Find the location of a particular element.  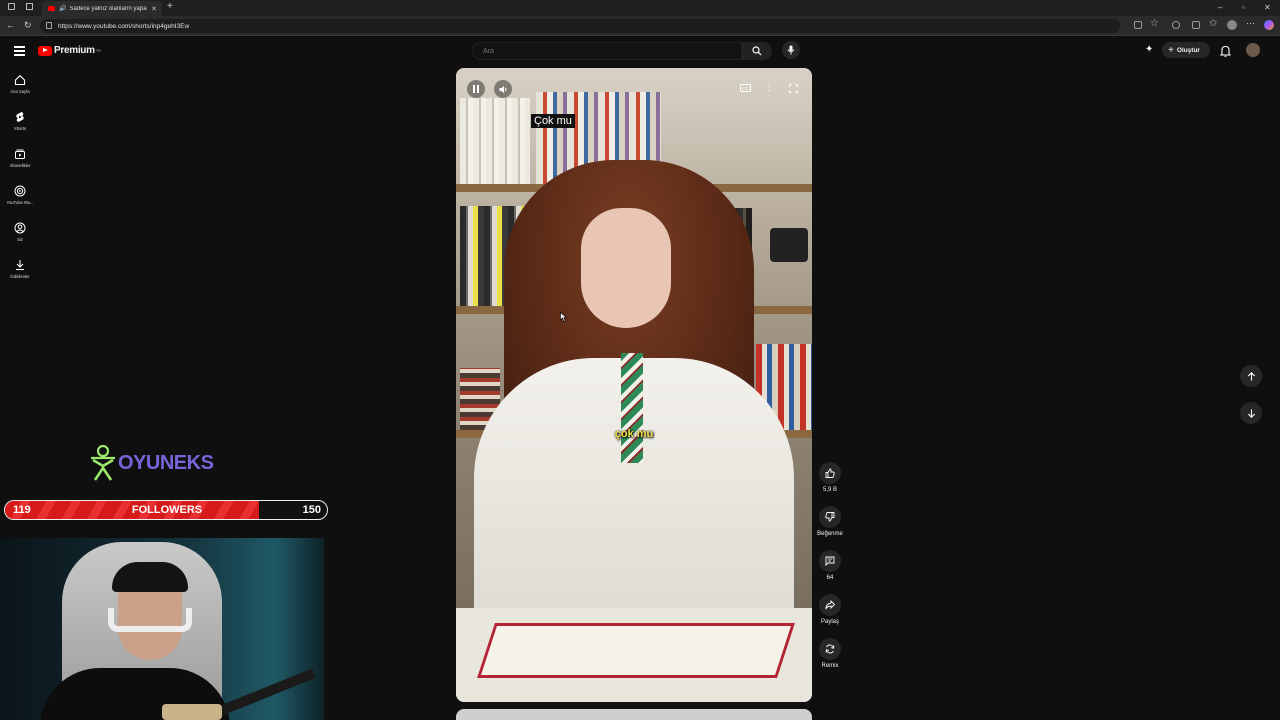

followers-goal-bar: 119 FOLLOWERS 150 is located at coordinates (166, 510).